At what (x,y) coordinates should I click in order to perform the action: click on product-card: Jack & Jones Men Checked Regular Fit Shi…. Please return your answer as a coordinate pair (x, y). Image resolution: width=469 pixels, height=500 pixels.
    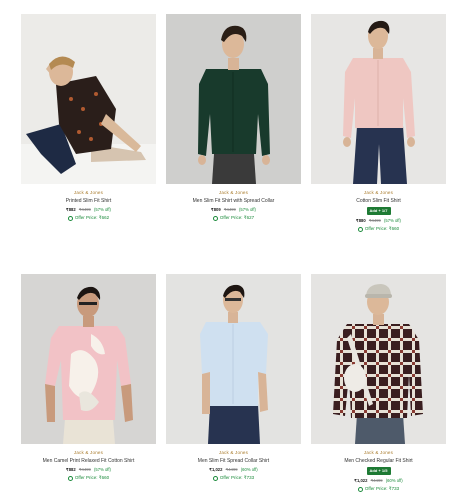
    Looking at the image, I should click on (378, 387).